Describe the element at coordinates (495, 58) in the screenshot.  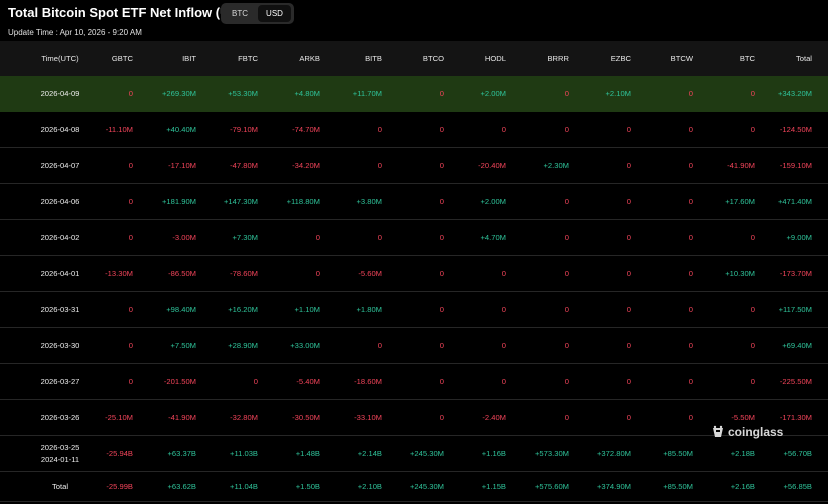
I see `column-header: HODL` at that location.